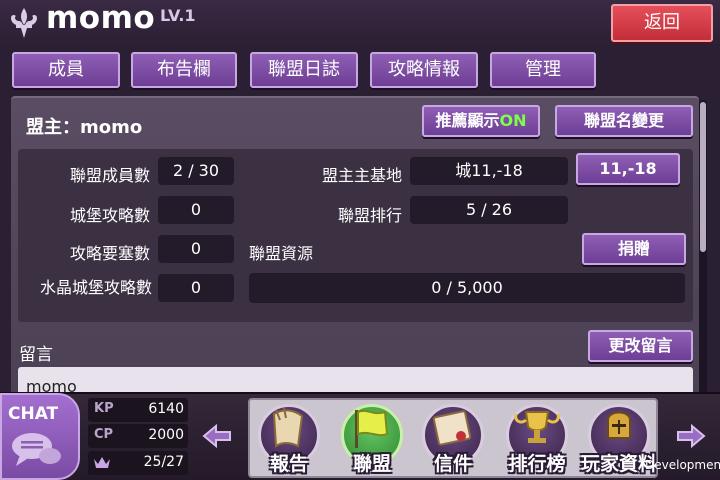 This screenshot has width=720, height=480. What do you see at coordinates (196, 288) in the screenshot?
I see `crystal-castle-value: 0` at bounding box center [196, 288].